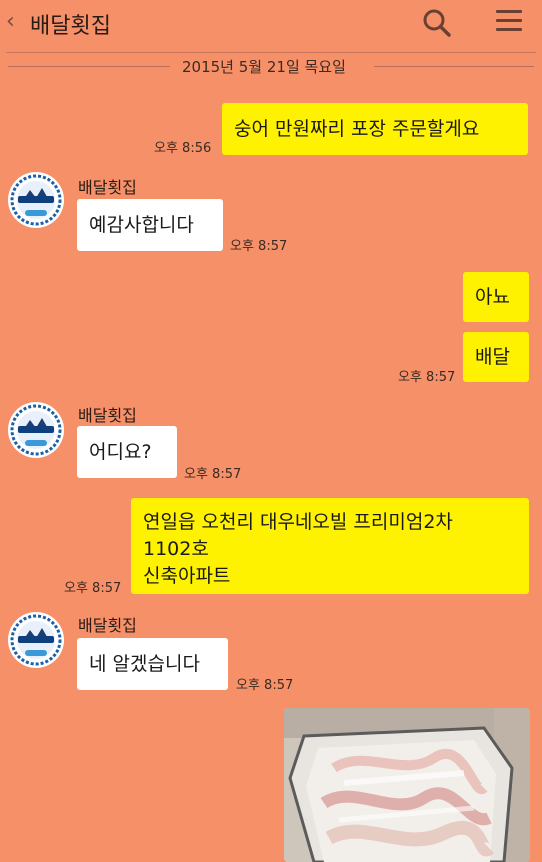  Describe the element at coordinates (271, 52) in the screenshot. I see `header-divider` at that location.